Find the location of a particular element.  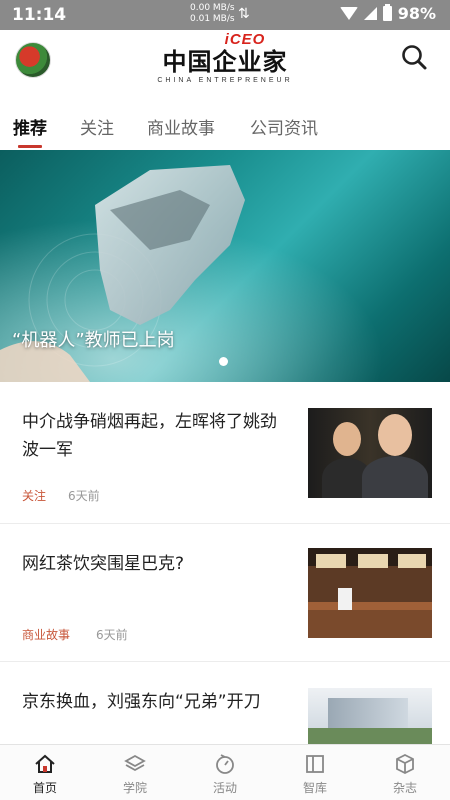

category-tabs: 推荐 关注 商业故事 公司资讯 is located at coordinates (225, 128).